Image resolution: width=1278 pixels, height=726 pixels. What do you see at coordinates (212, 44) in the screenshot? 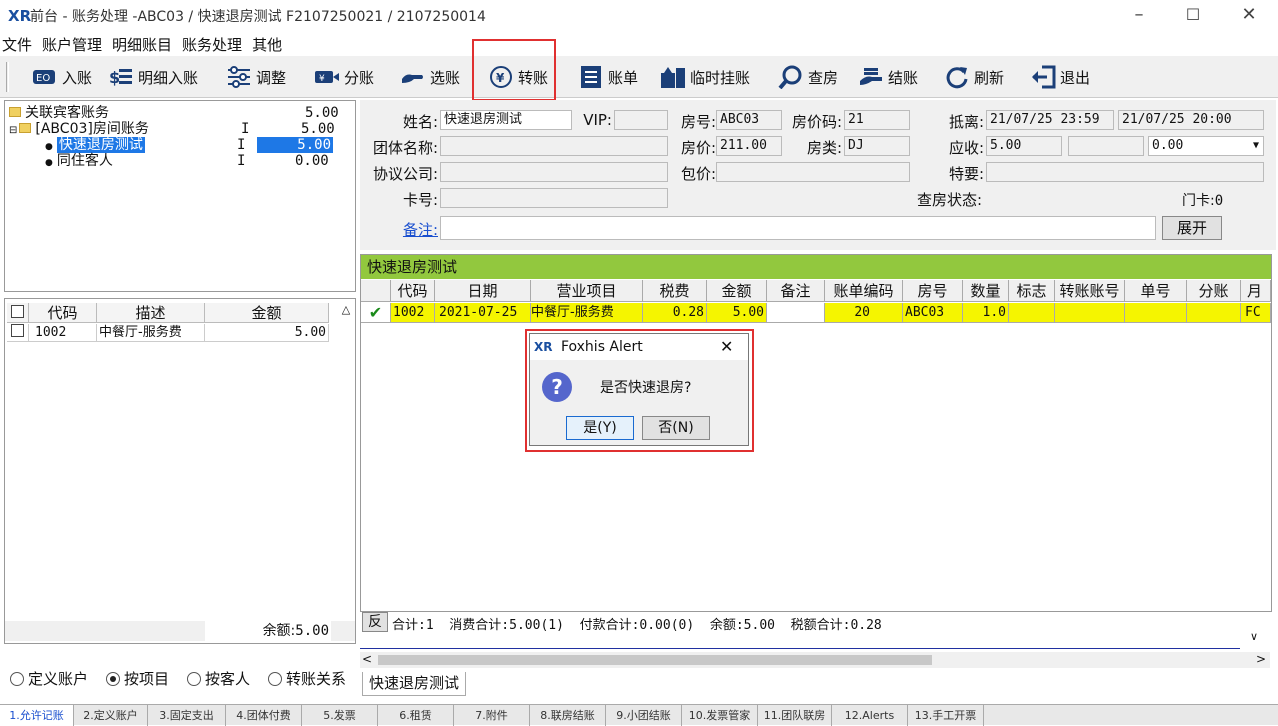
I see `menu-billing: 账务处理` at bounding box center [212, 44].